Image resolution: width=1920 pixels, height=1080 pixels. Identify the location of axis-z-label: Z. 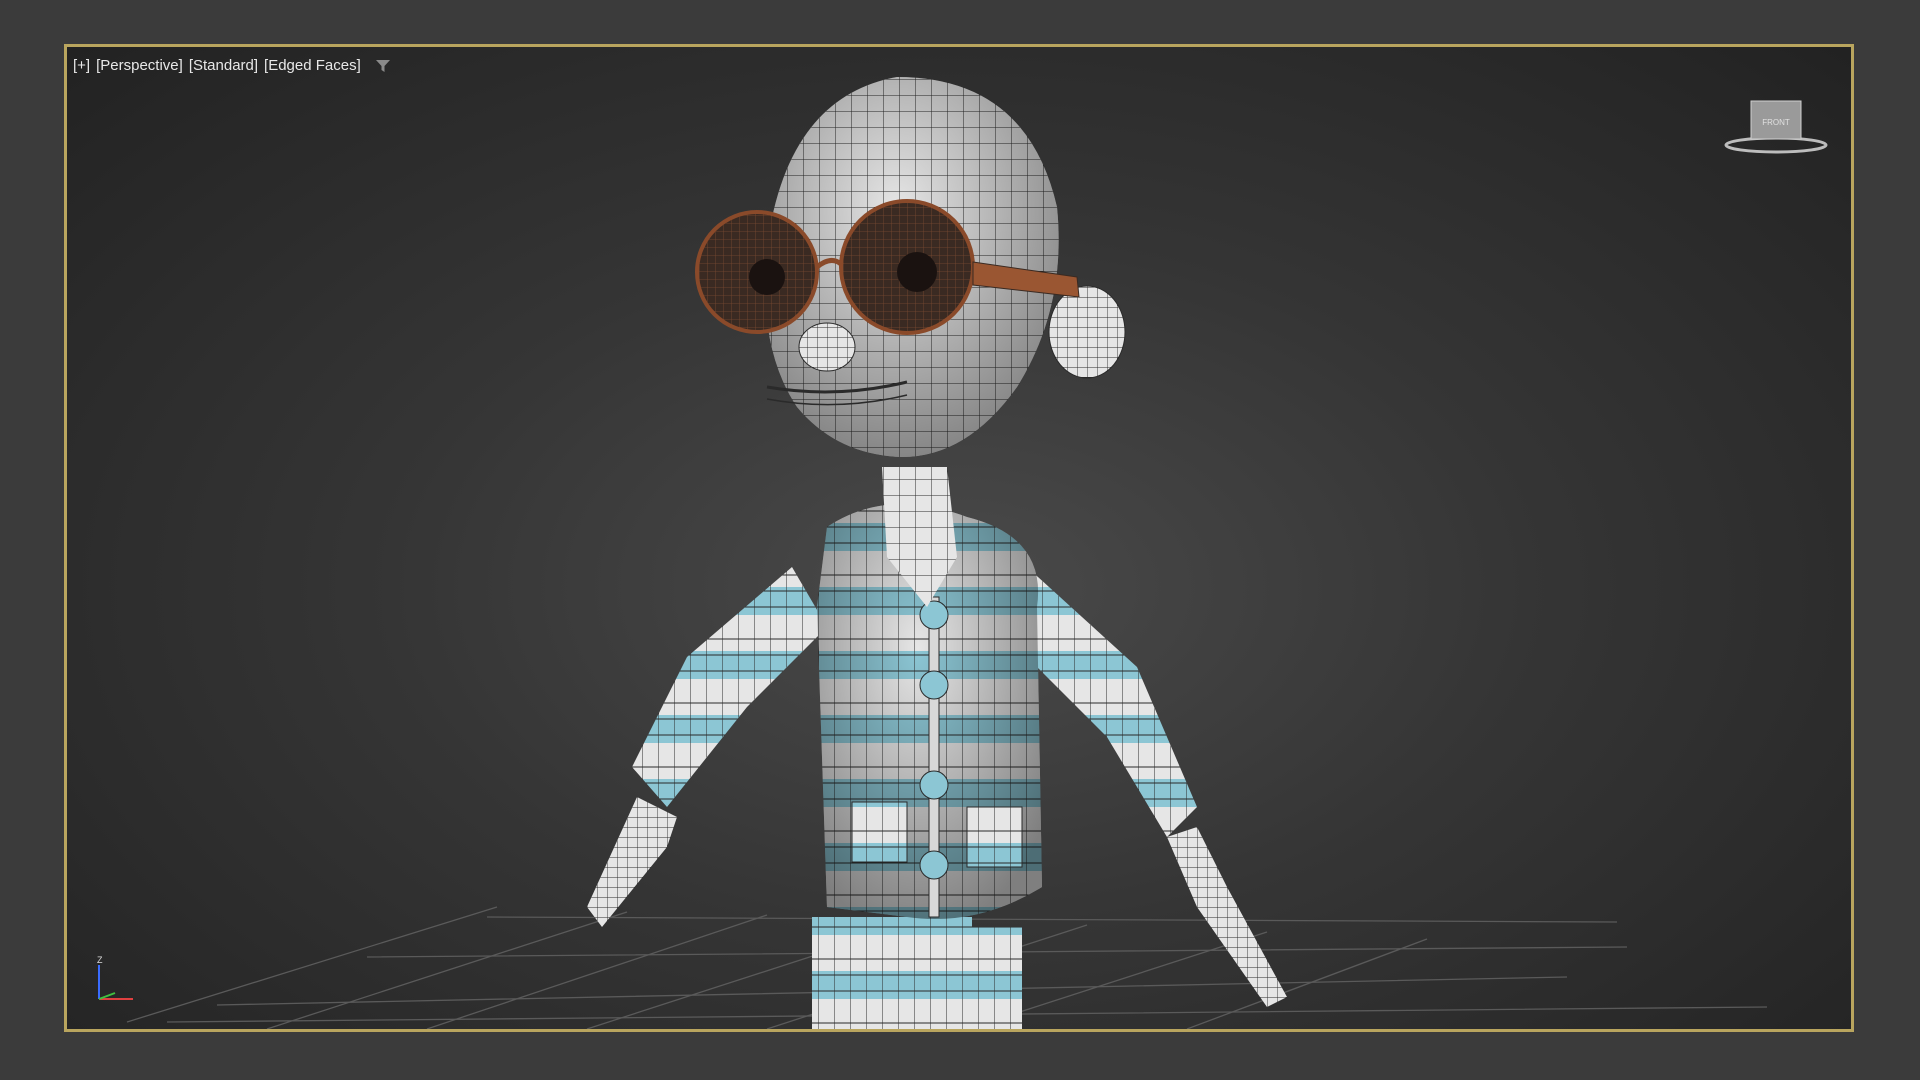
(100, 960).